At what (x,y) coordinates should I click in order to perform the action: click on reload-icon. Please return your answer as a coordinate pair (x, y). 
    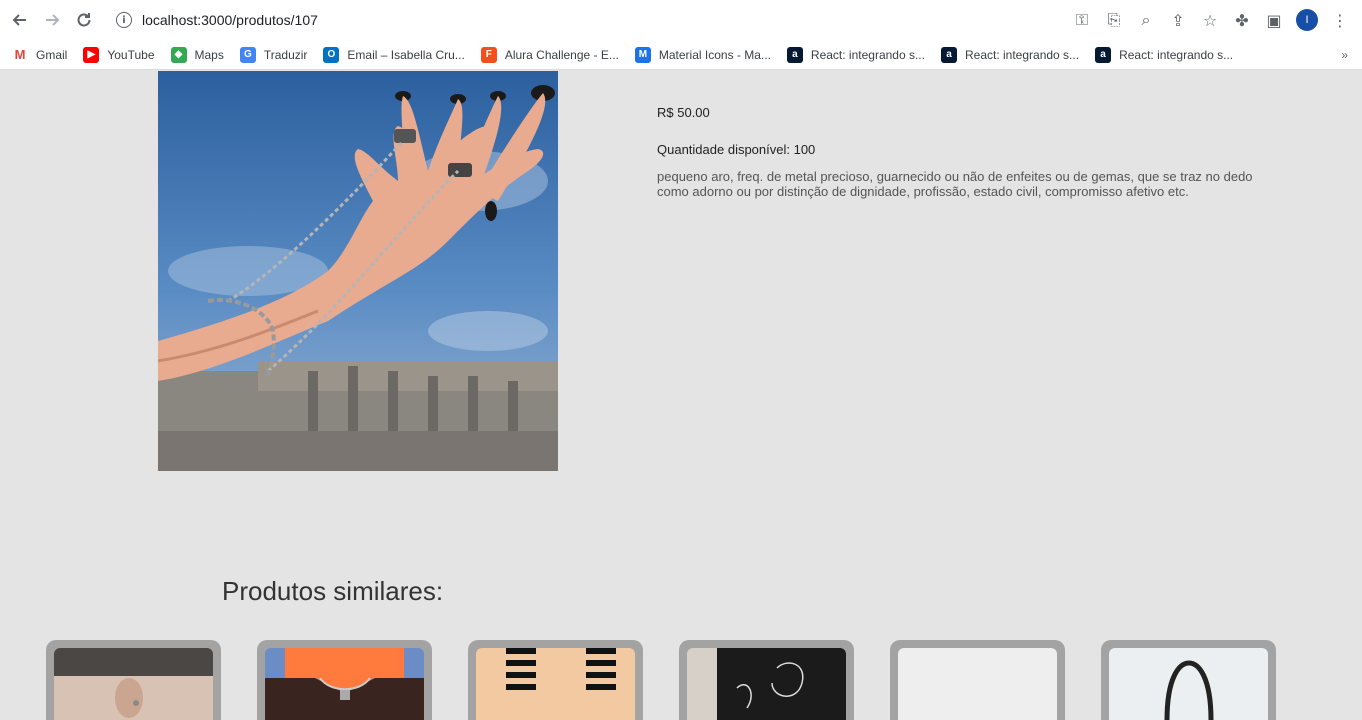
    Looking at the image, I should click on (84, 20).